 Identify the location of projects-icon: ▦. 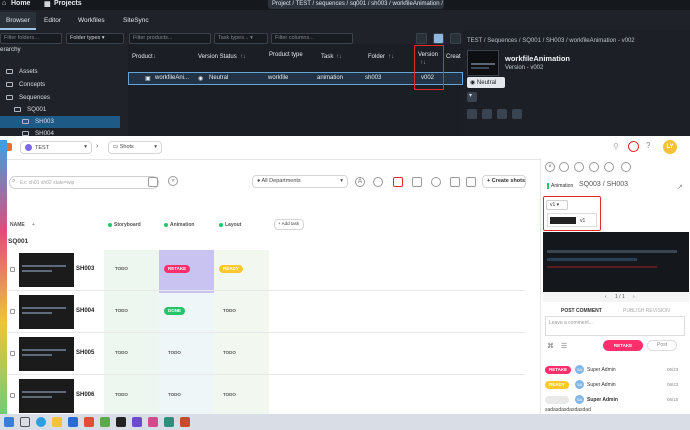
(47, 4).